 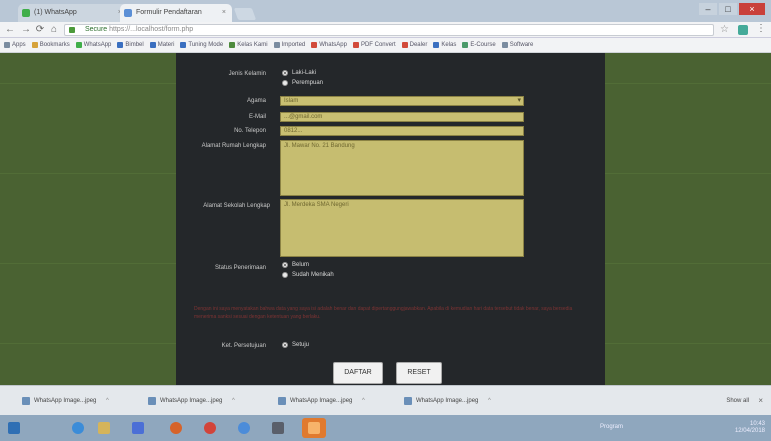 I want to click on taskbar-media, so click(x=138, y=428).